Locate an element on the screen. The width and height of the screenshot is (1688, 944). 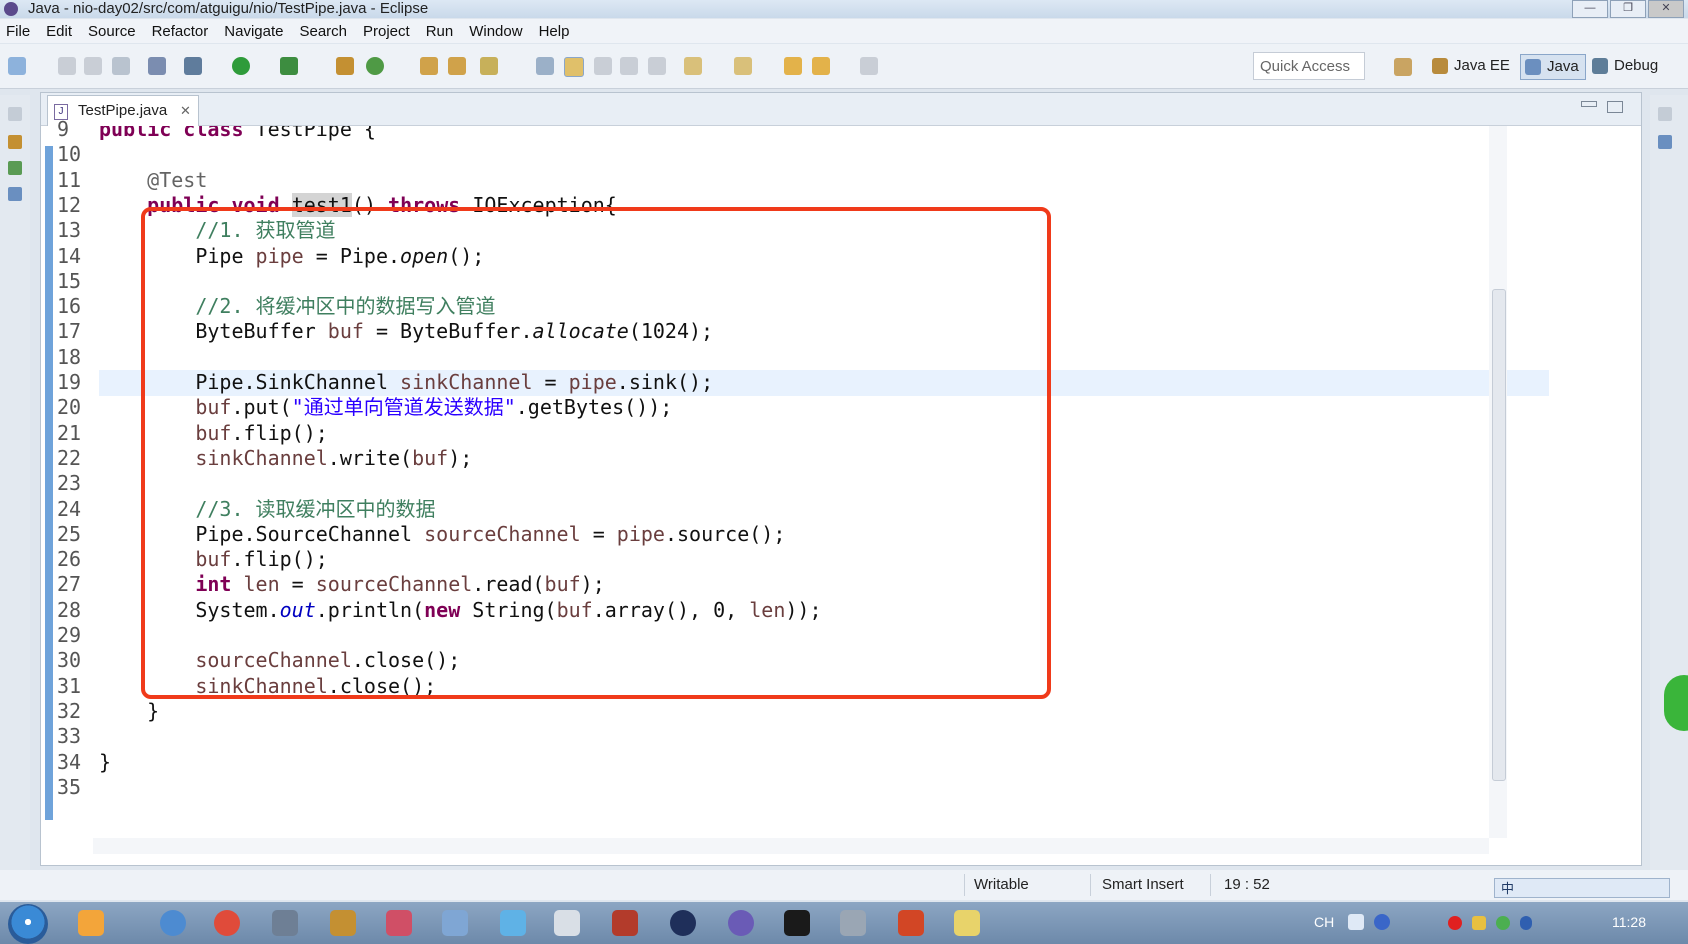
chat-icon is located at coordinates (455, 923).